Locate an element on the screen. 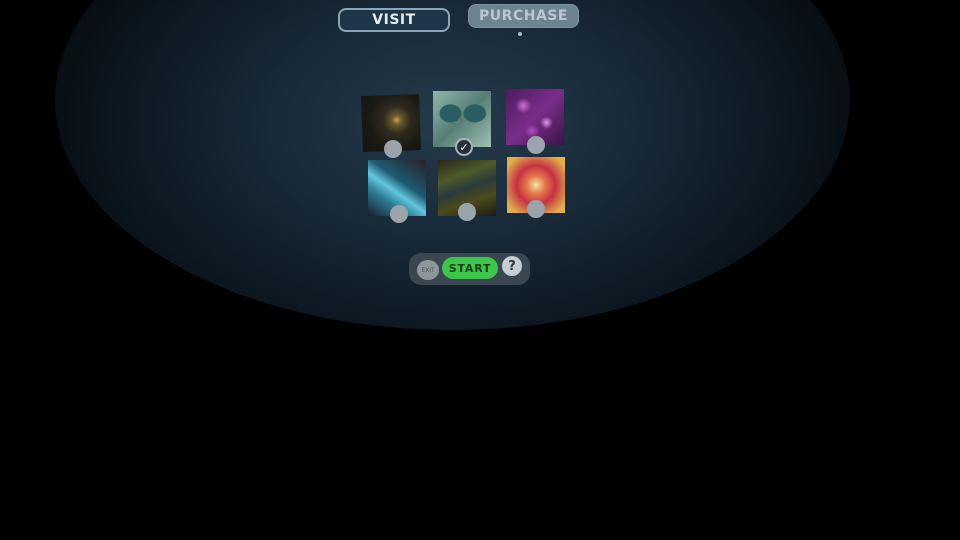 This screenshot has width=960, height=540. selected-check-icon: ✓ is located at coordinates (464, 147).